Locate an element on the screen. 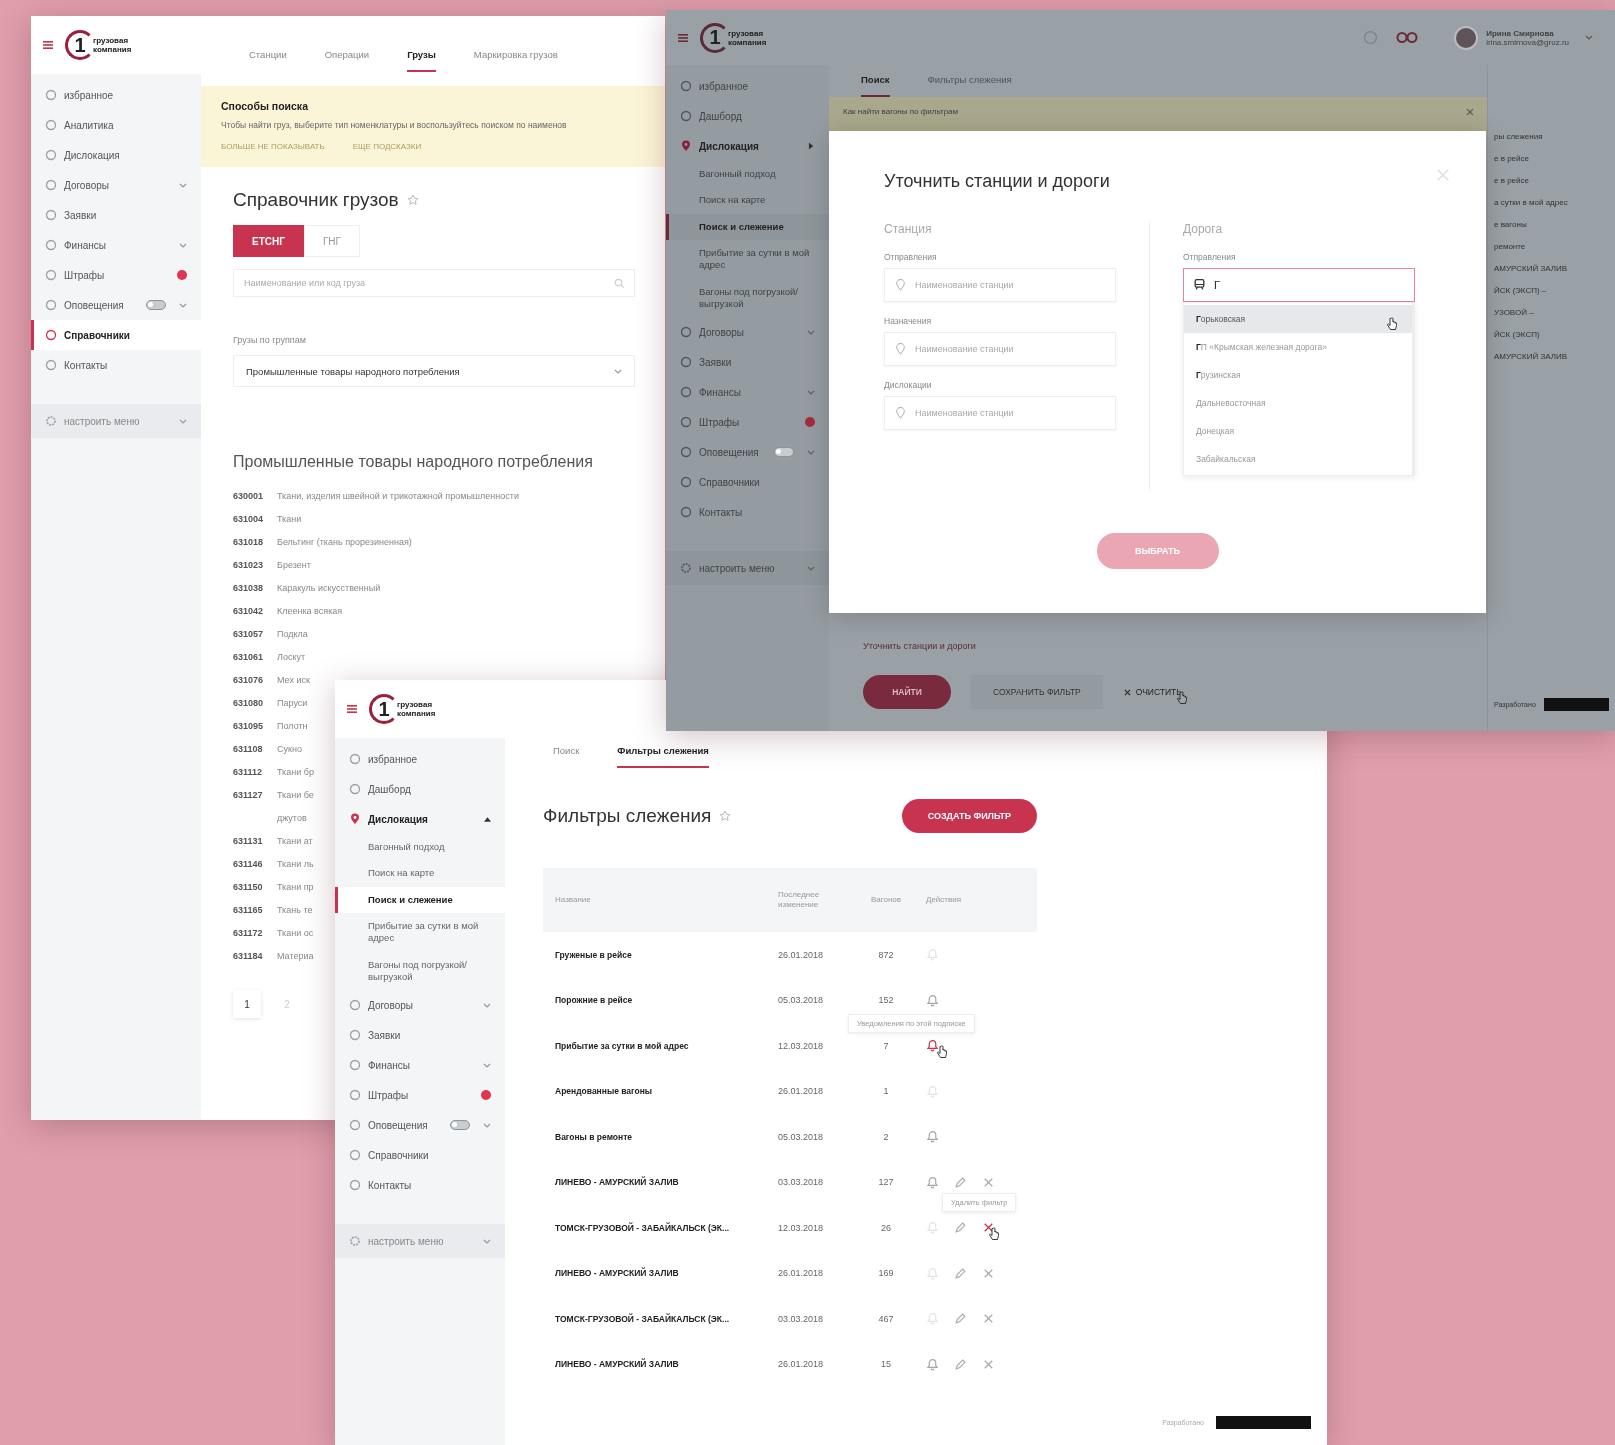 This screenshot has height=1445, width=1615. save-filter-button: СОХРАНИТЬ ФИЛЬТР is located at coordinates (1037, 692).